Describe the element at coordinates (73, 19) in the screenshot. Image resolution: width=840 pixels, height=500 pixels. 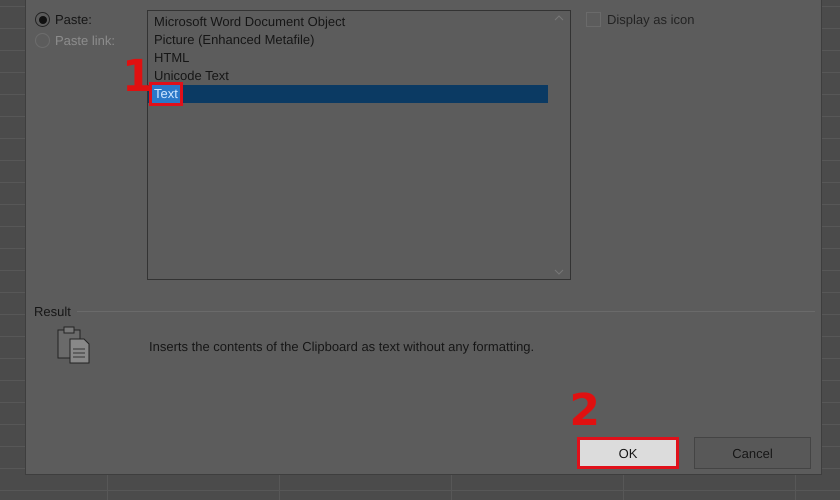
I see `radio-label: Paste:` at that location.